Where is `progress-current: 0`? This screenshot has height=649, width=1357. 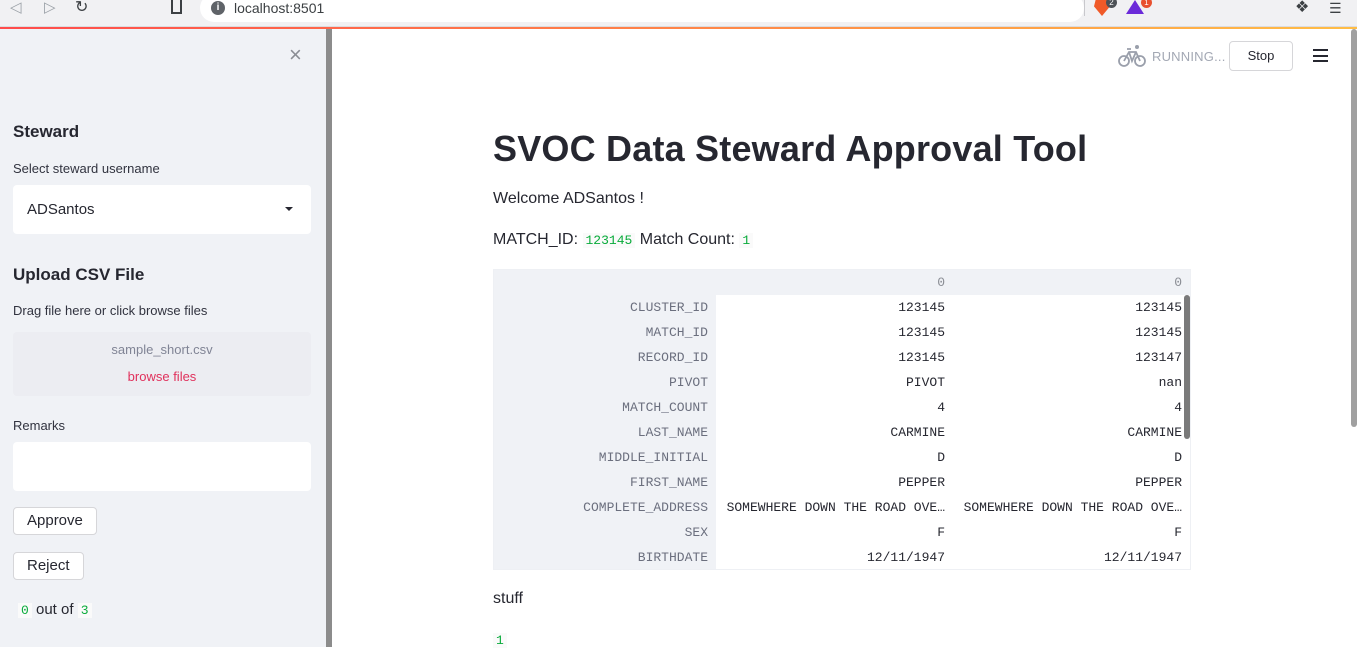
progress-current: 0 is located at coordinates (25, 610).